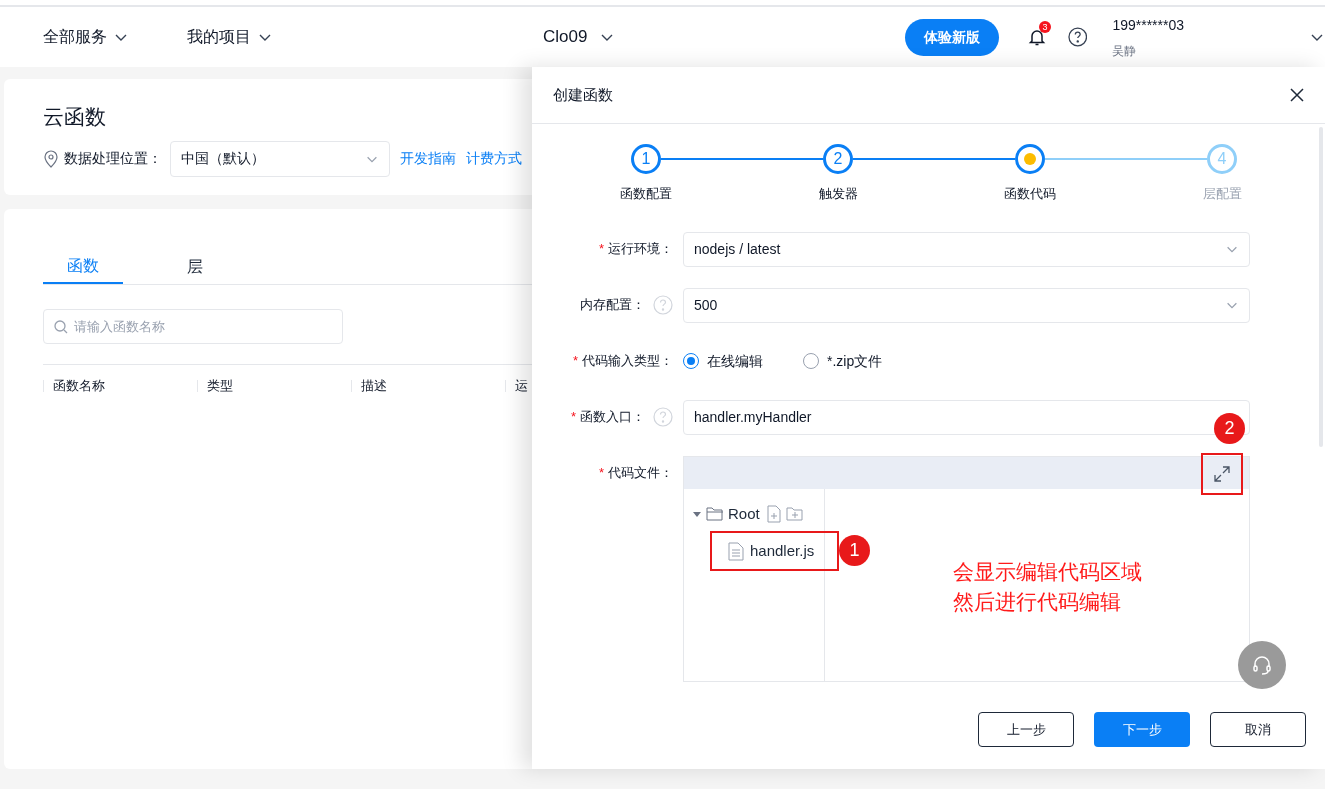 This screenshot has height=789, width=1325. Describe the element at coordinates (579, 37) in the screenshot. I see `project-selector: Clo09` at that location.